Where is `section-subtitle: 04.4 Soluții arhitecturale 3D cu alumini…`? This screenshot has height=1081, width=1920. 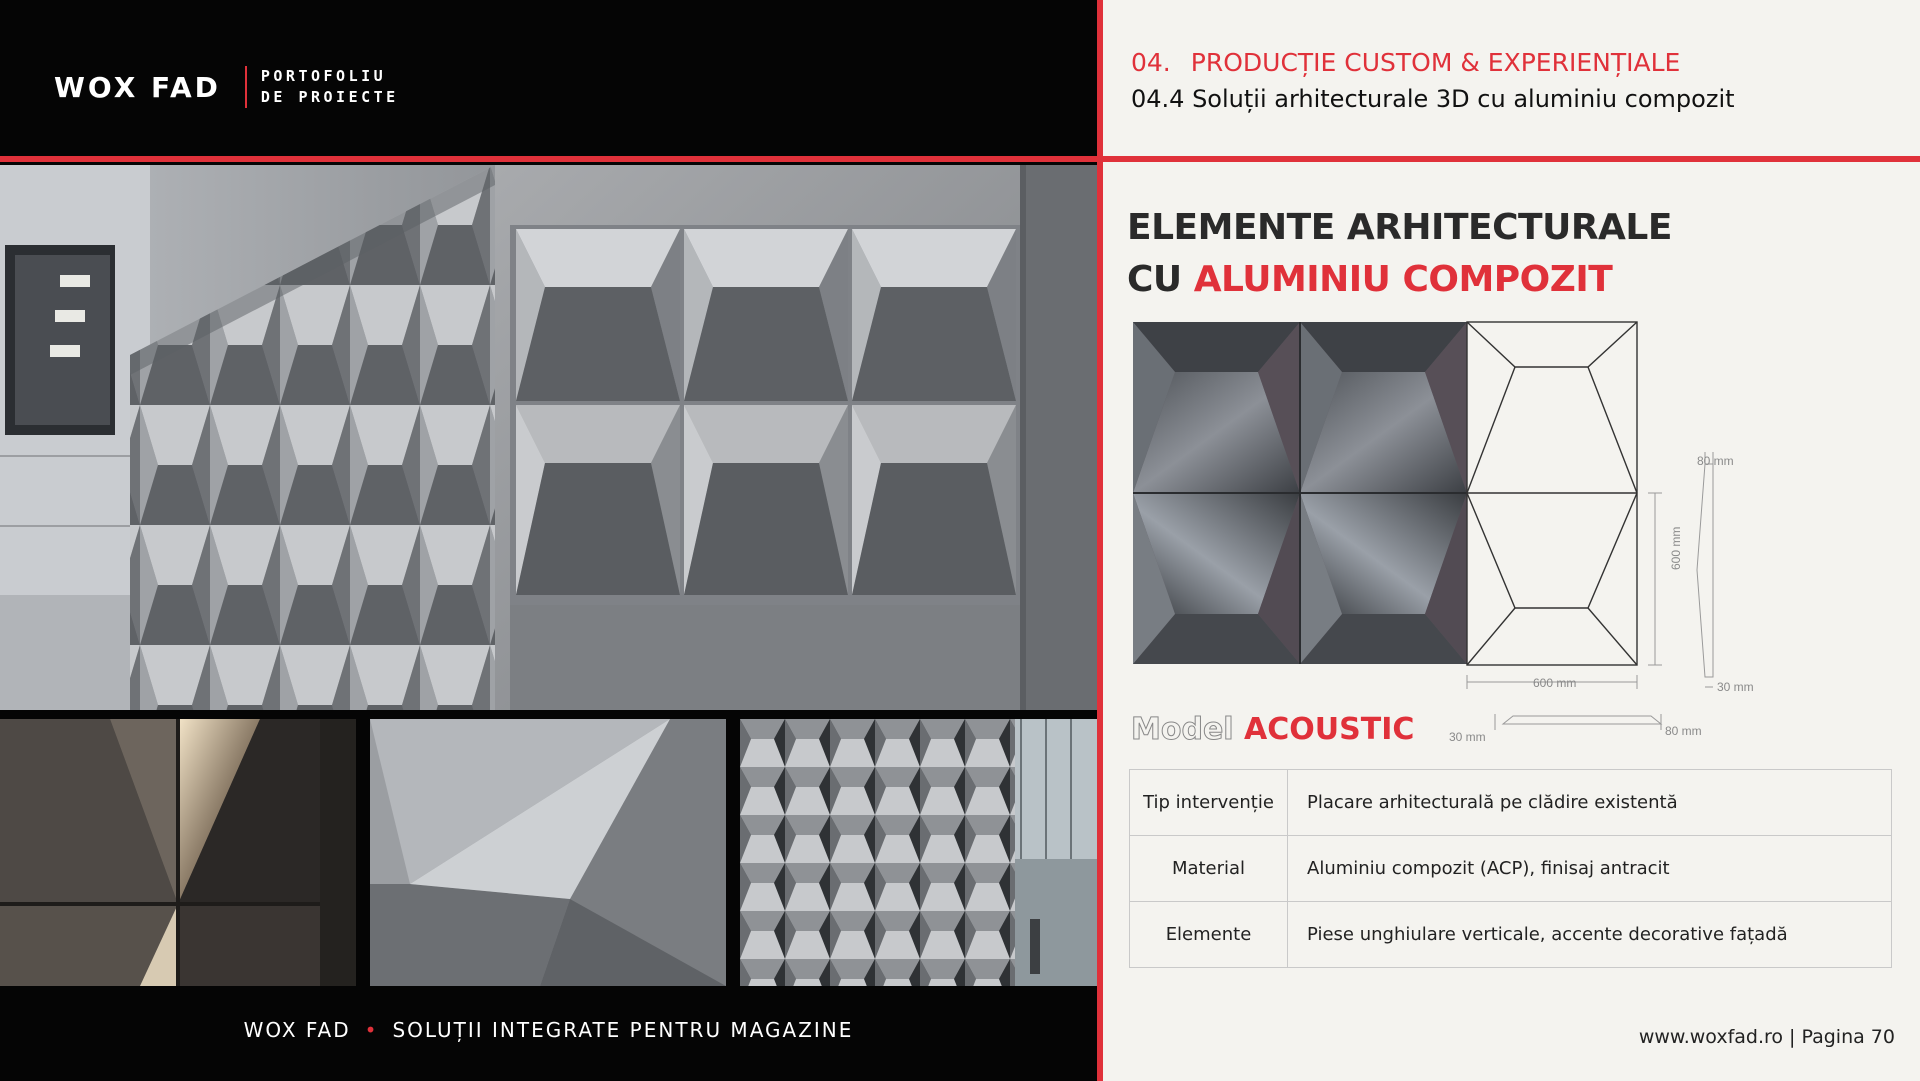 section-subtitle: 04.4 Soluții arhitecturale 3D cu alumini… is located at coordinates (1433, 99).